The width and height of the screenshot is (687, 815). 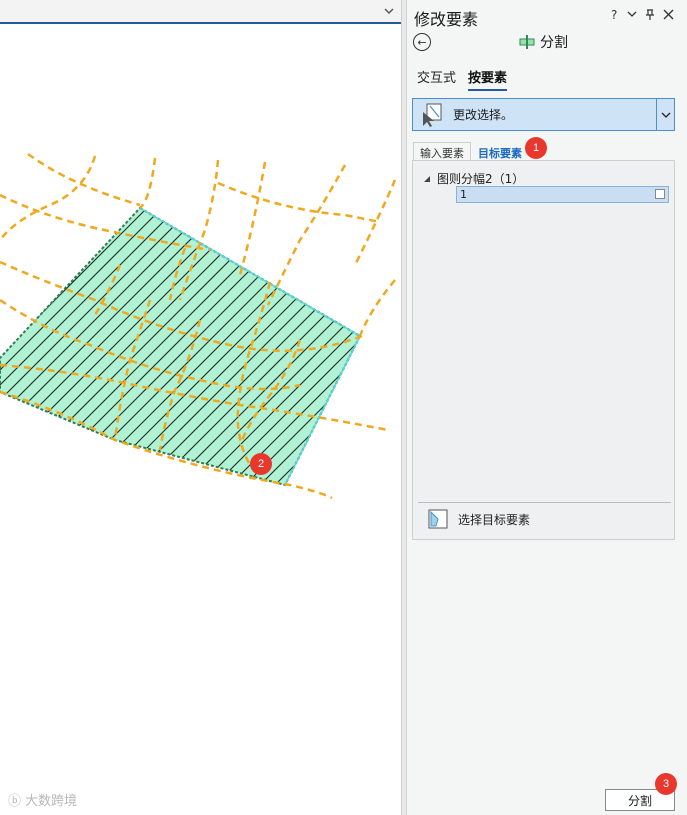 I want to click on watermark-logo-icon: ⓑ, so click(x=15, y=801).